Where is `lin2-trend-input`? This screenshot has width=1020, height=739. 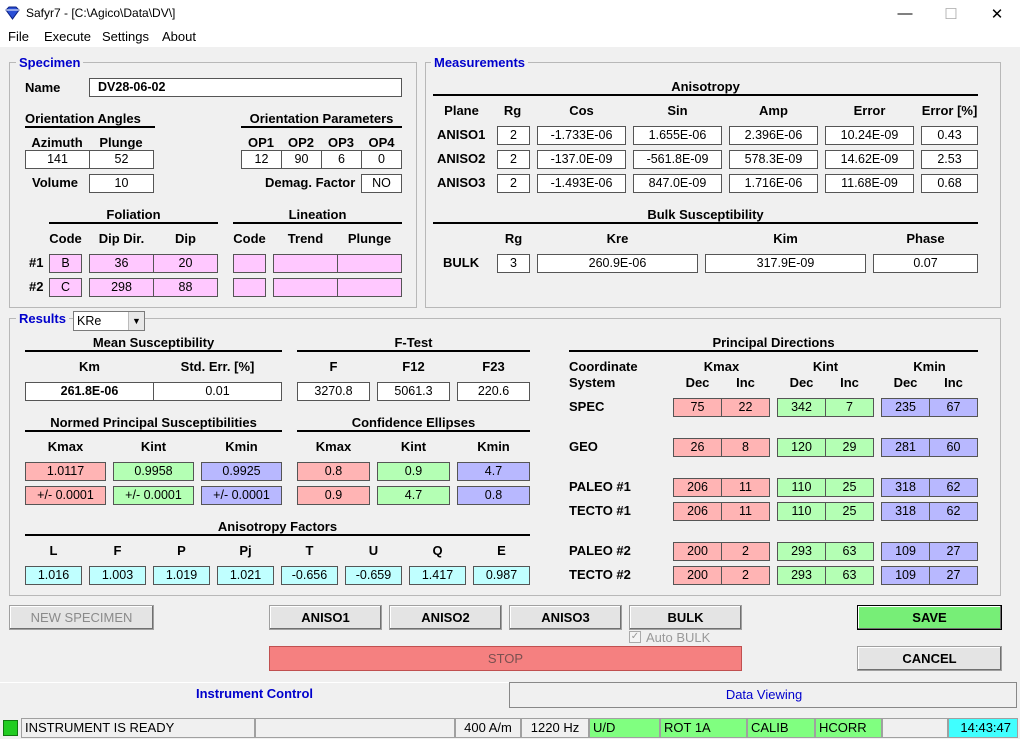 lin2-trend-input is located at coordinates (305, 287).